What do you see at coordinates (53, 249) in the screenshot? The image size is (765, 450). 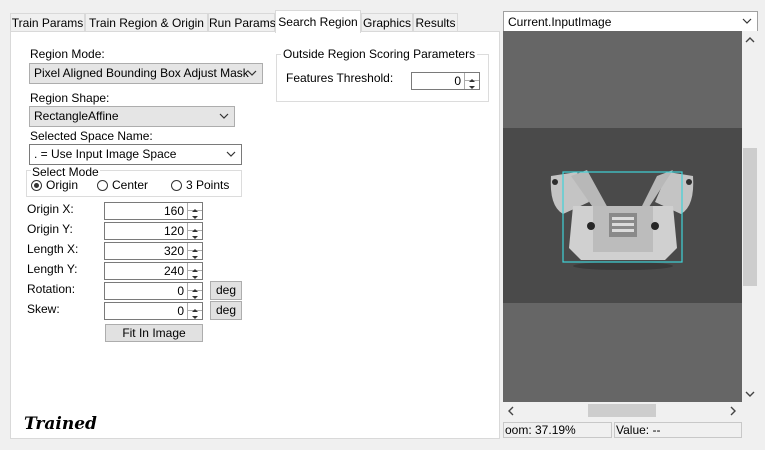 I see `length-x-label: Length X:` at bounding box center [53, 249].